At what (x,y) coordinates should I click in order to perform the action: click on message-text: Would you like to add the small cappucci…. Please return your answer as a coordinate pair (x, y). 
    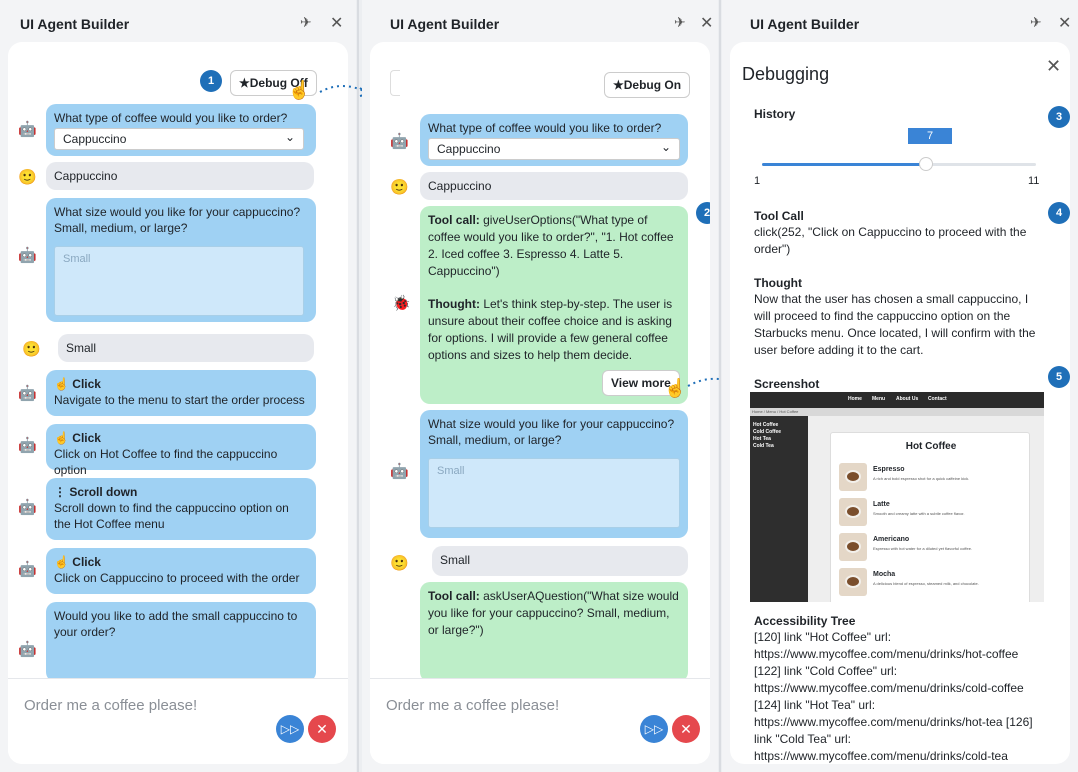
    Looking at the image, I should click on (176, 624).